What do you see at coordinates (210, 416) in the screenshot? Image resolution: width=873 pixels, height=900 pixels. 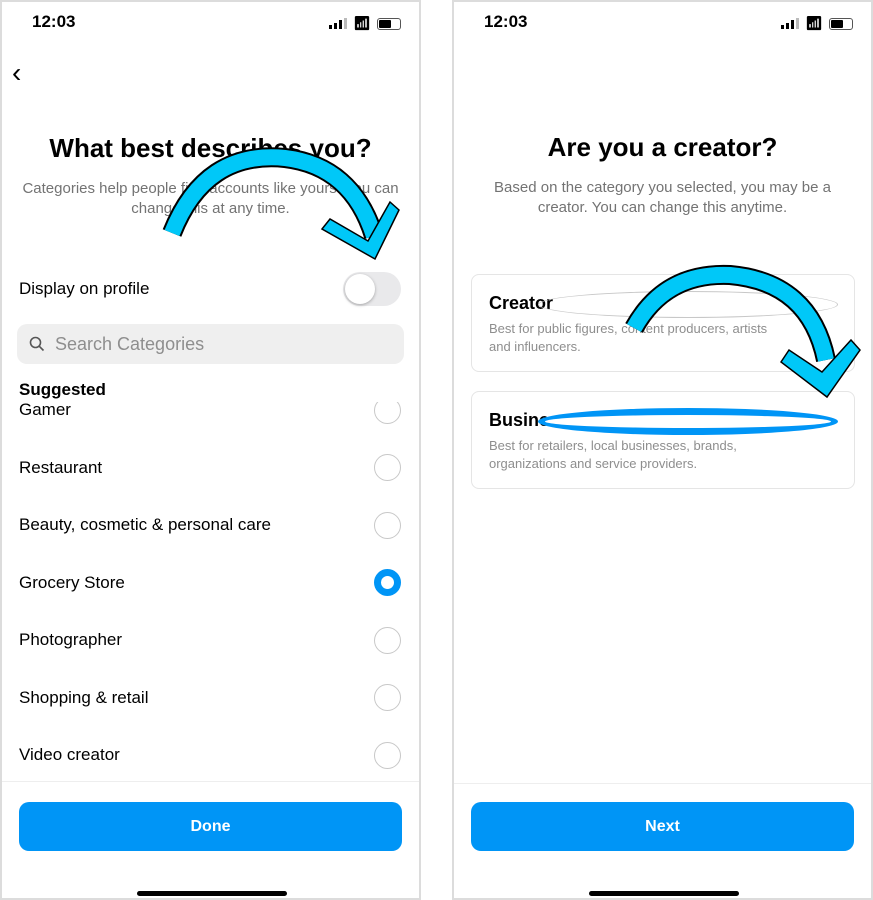 I see `category-item: Gamer` at bounding box center [210, 416].